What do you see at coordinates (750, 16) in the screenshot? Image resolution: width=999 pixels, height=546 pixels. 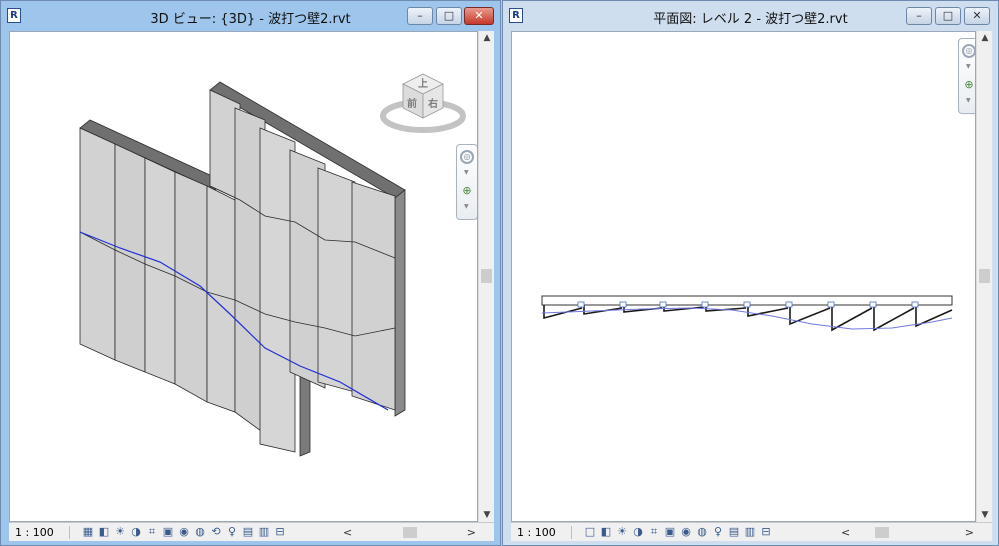 I see `title-bar: R 平面図: レベル 2 - 波打つ壁2.rvt – □ ✕` at bounding box center [750, 16].